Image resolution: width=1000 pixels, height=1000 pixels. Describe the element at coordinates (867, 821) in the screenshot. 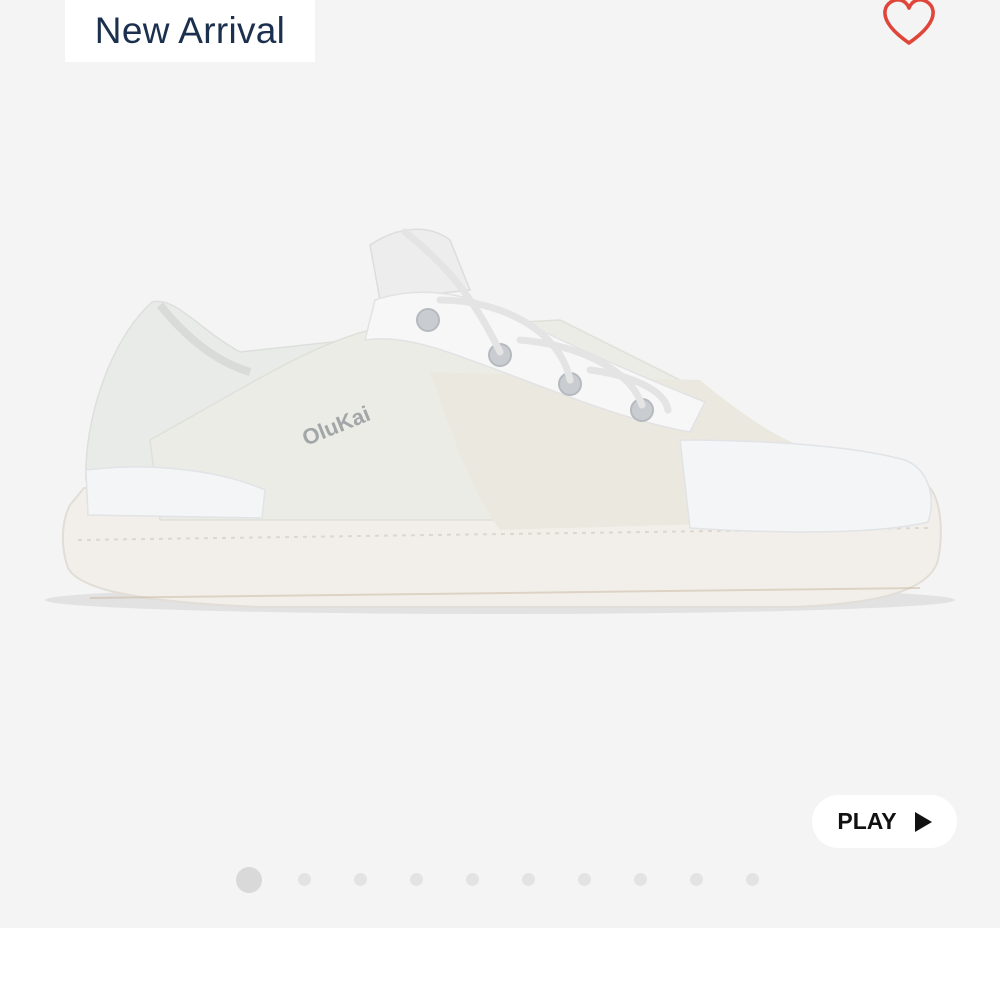

I see `play-label: PLAY` at that location.